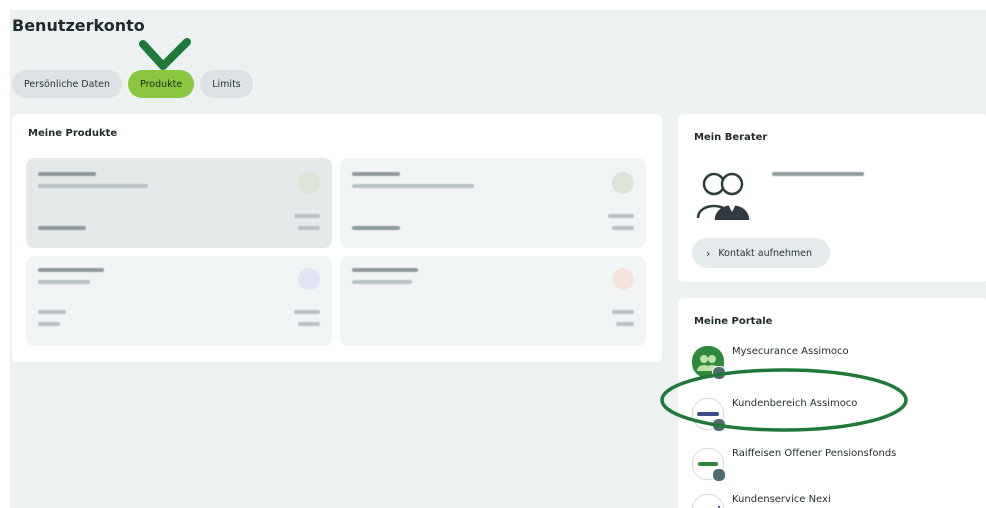  What do you see at coordinates (781, 499) in the screenshot?
I see `portal-label: Kundenservice Nexi` at bounding box center [781, 499].